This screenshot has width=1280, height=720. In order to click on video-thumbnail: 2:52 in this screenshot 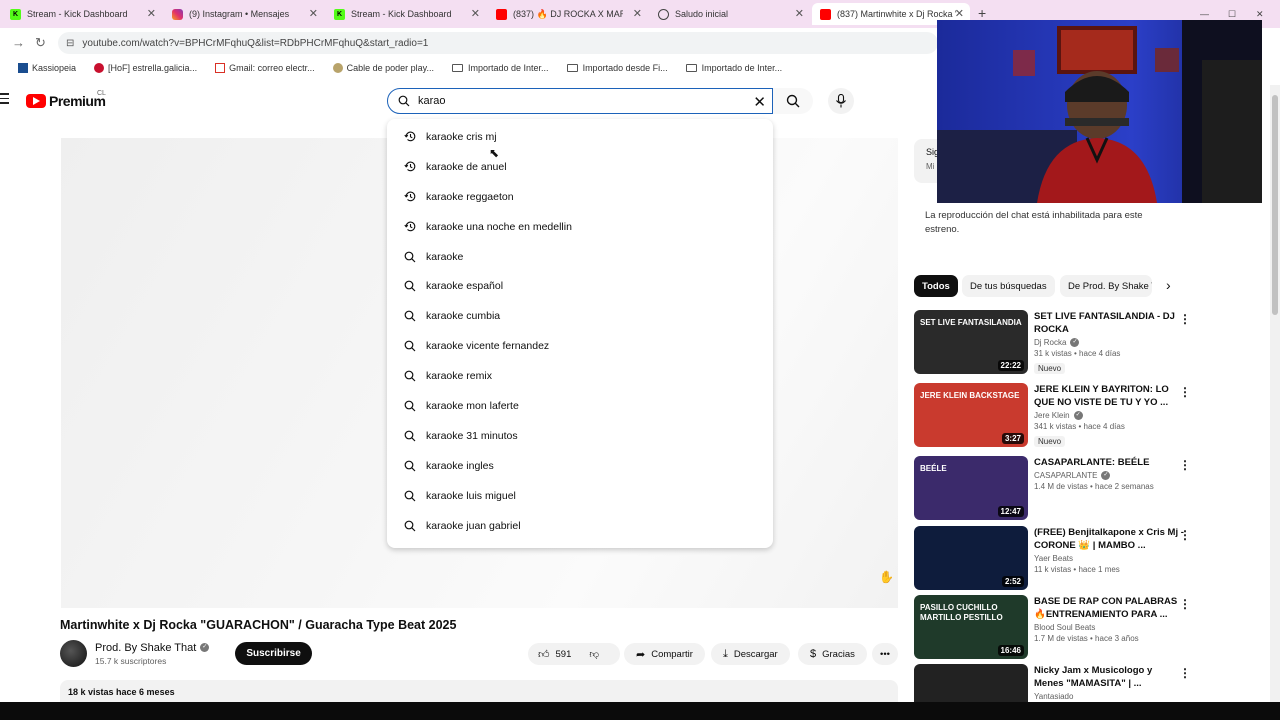, I will do `click(971, 558)`.